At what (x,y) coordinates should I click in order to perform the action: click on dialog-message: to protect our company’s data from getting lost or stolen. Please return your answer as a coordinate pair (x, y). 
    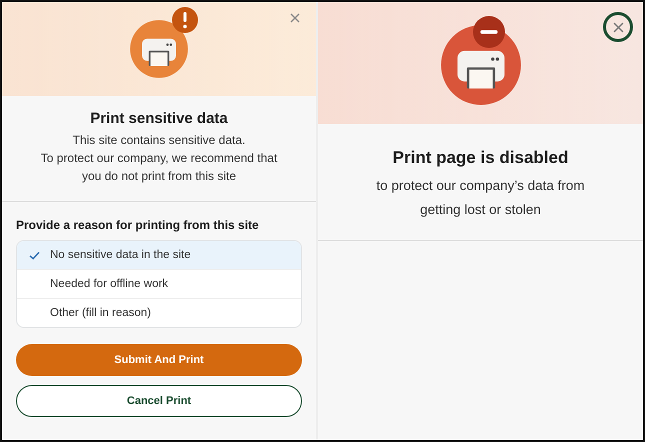
    Looking at the image, I should click on (480, 198).